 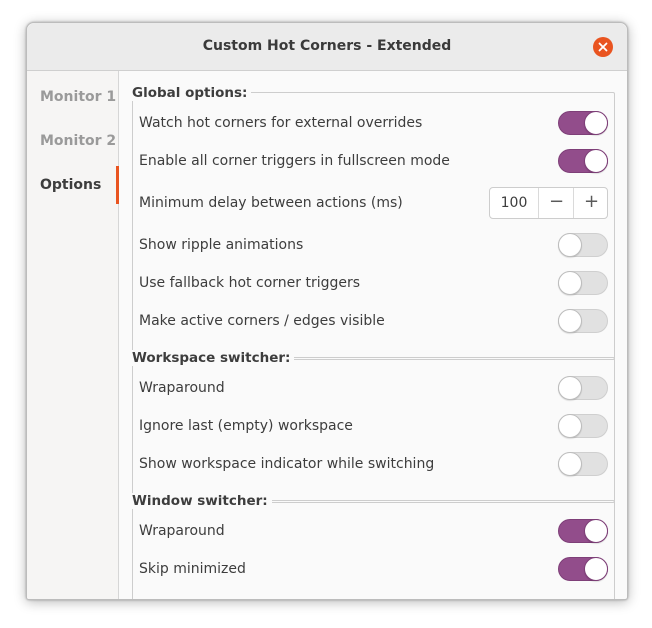 What do you see at coordinates (73, 335) in the screenshot?
I see `sidebar: Monitor 1 Monitor 2 Options` at bounding box center [73, 335].